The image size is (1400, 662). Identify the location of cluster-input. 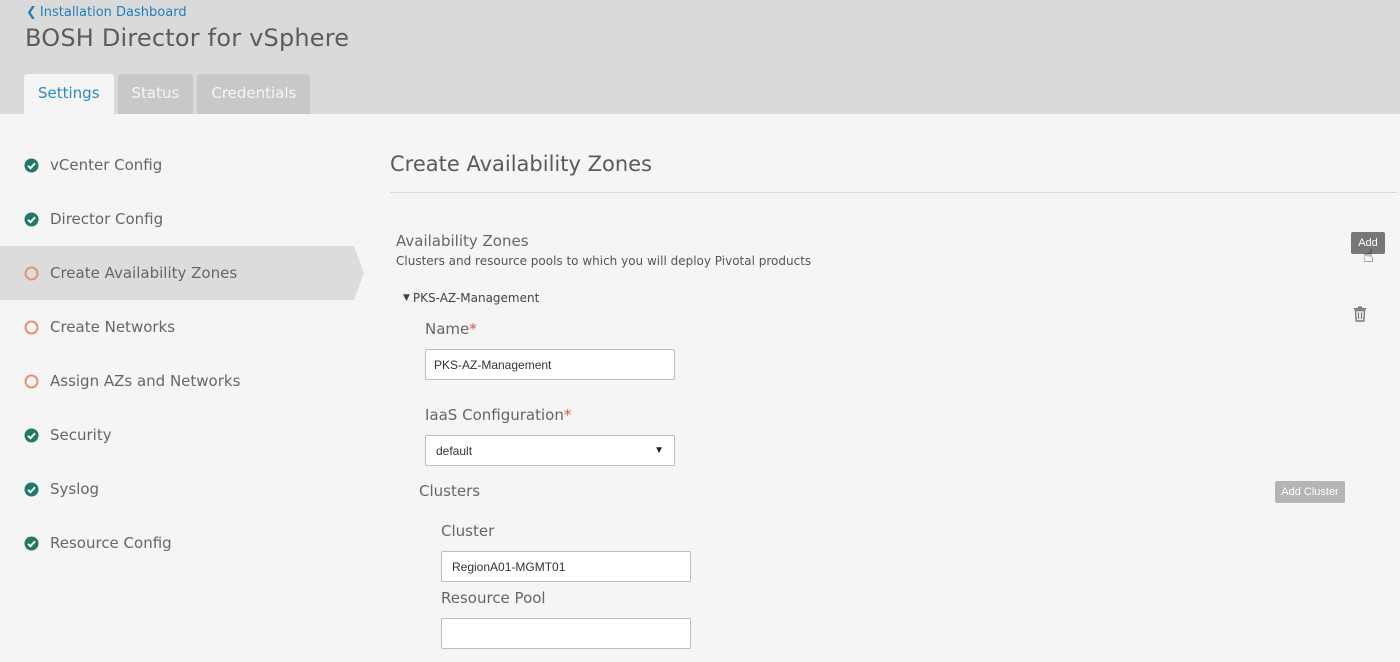
(566, 566).